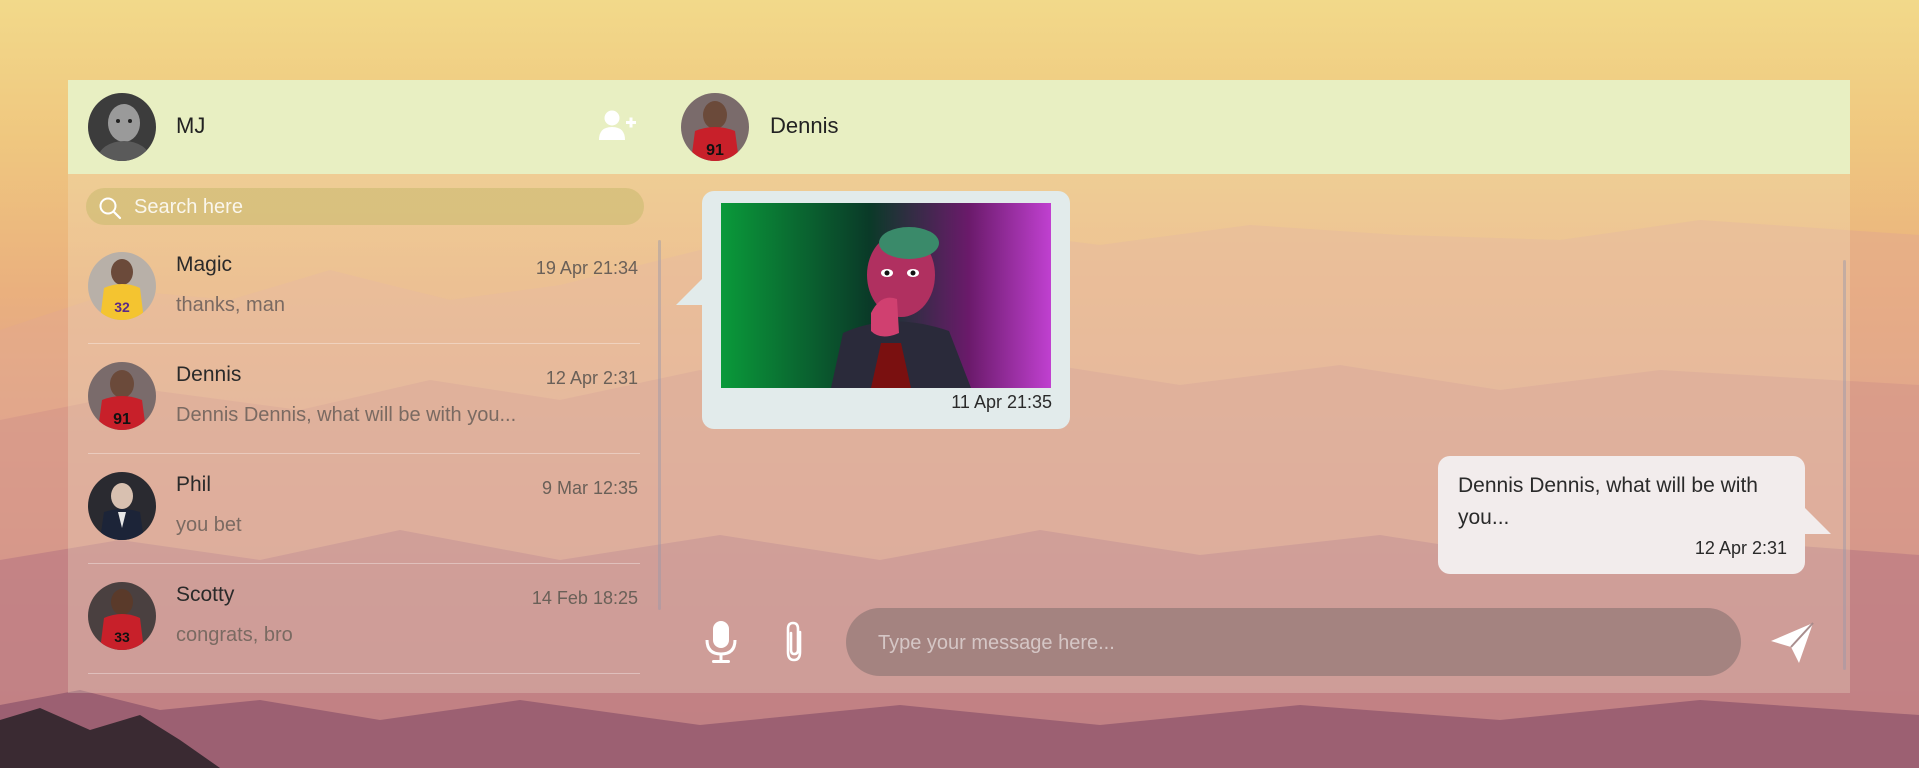 The height and width of the screenshot is (768, 1919). I want to click on contact-name: Dennis, so click(209, 374).